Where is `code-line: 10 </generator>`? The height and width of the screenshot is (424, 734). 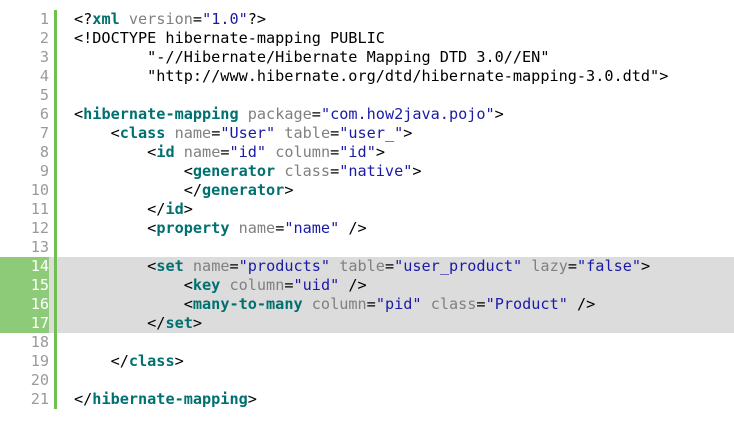 code-line: 10 </generator> is located at coordinates (367, 190).